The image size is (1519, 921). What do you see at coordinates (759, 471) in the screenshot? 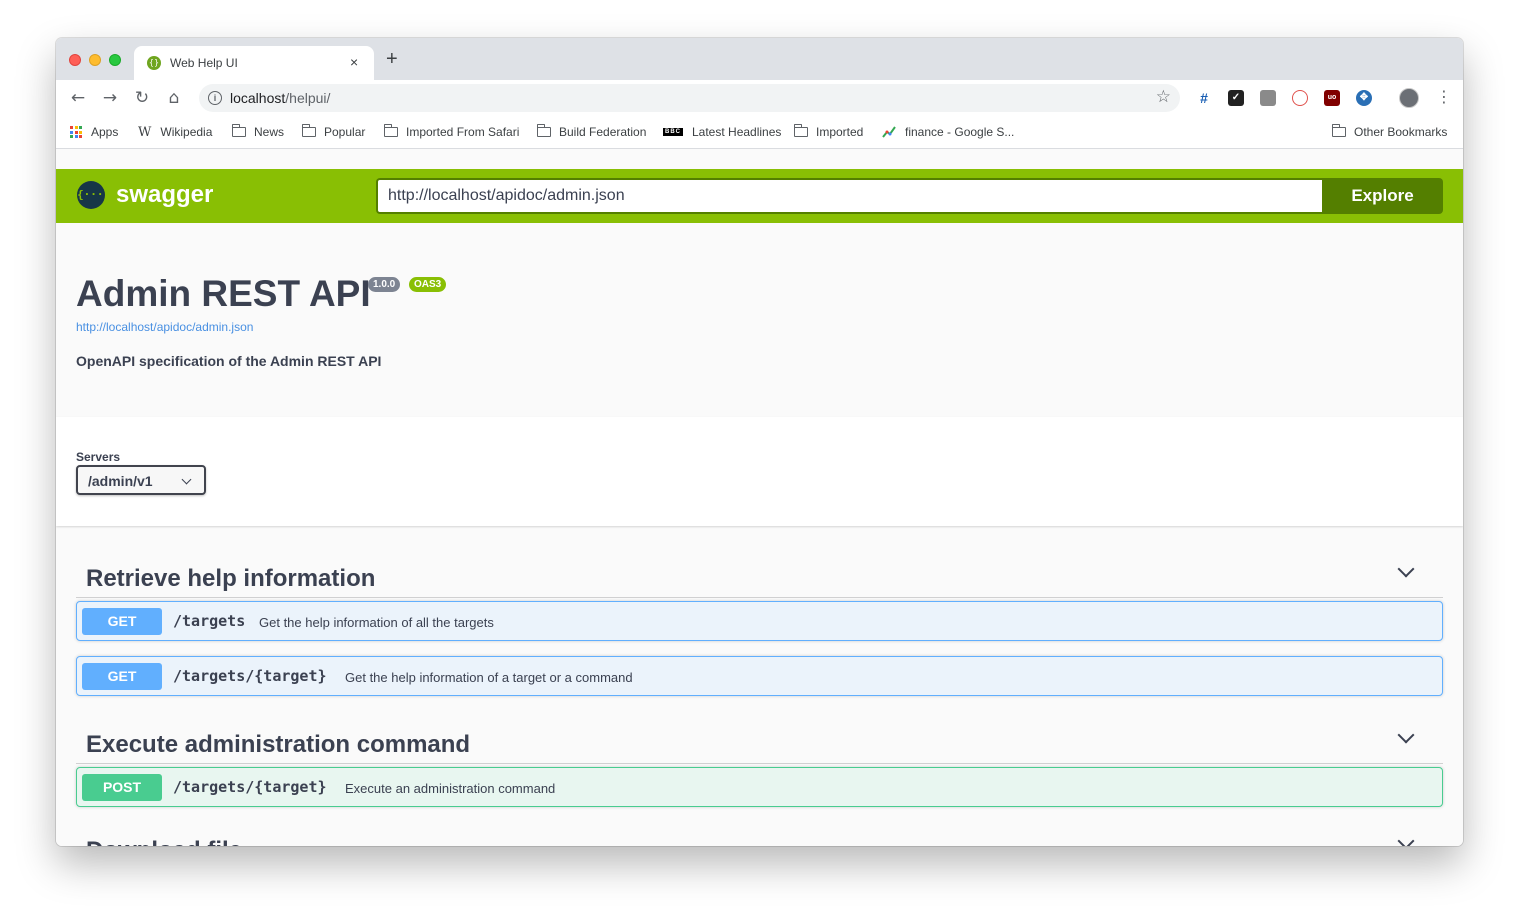
I see `servers-section: Servers /admin/v1` at bounding box center [759, 471].